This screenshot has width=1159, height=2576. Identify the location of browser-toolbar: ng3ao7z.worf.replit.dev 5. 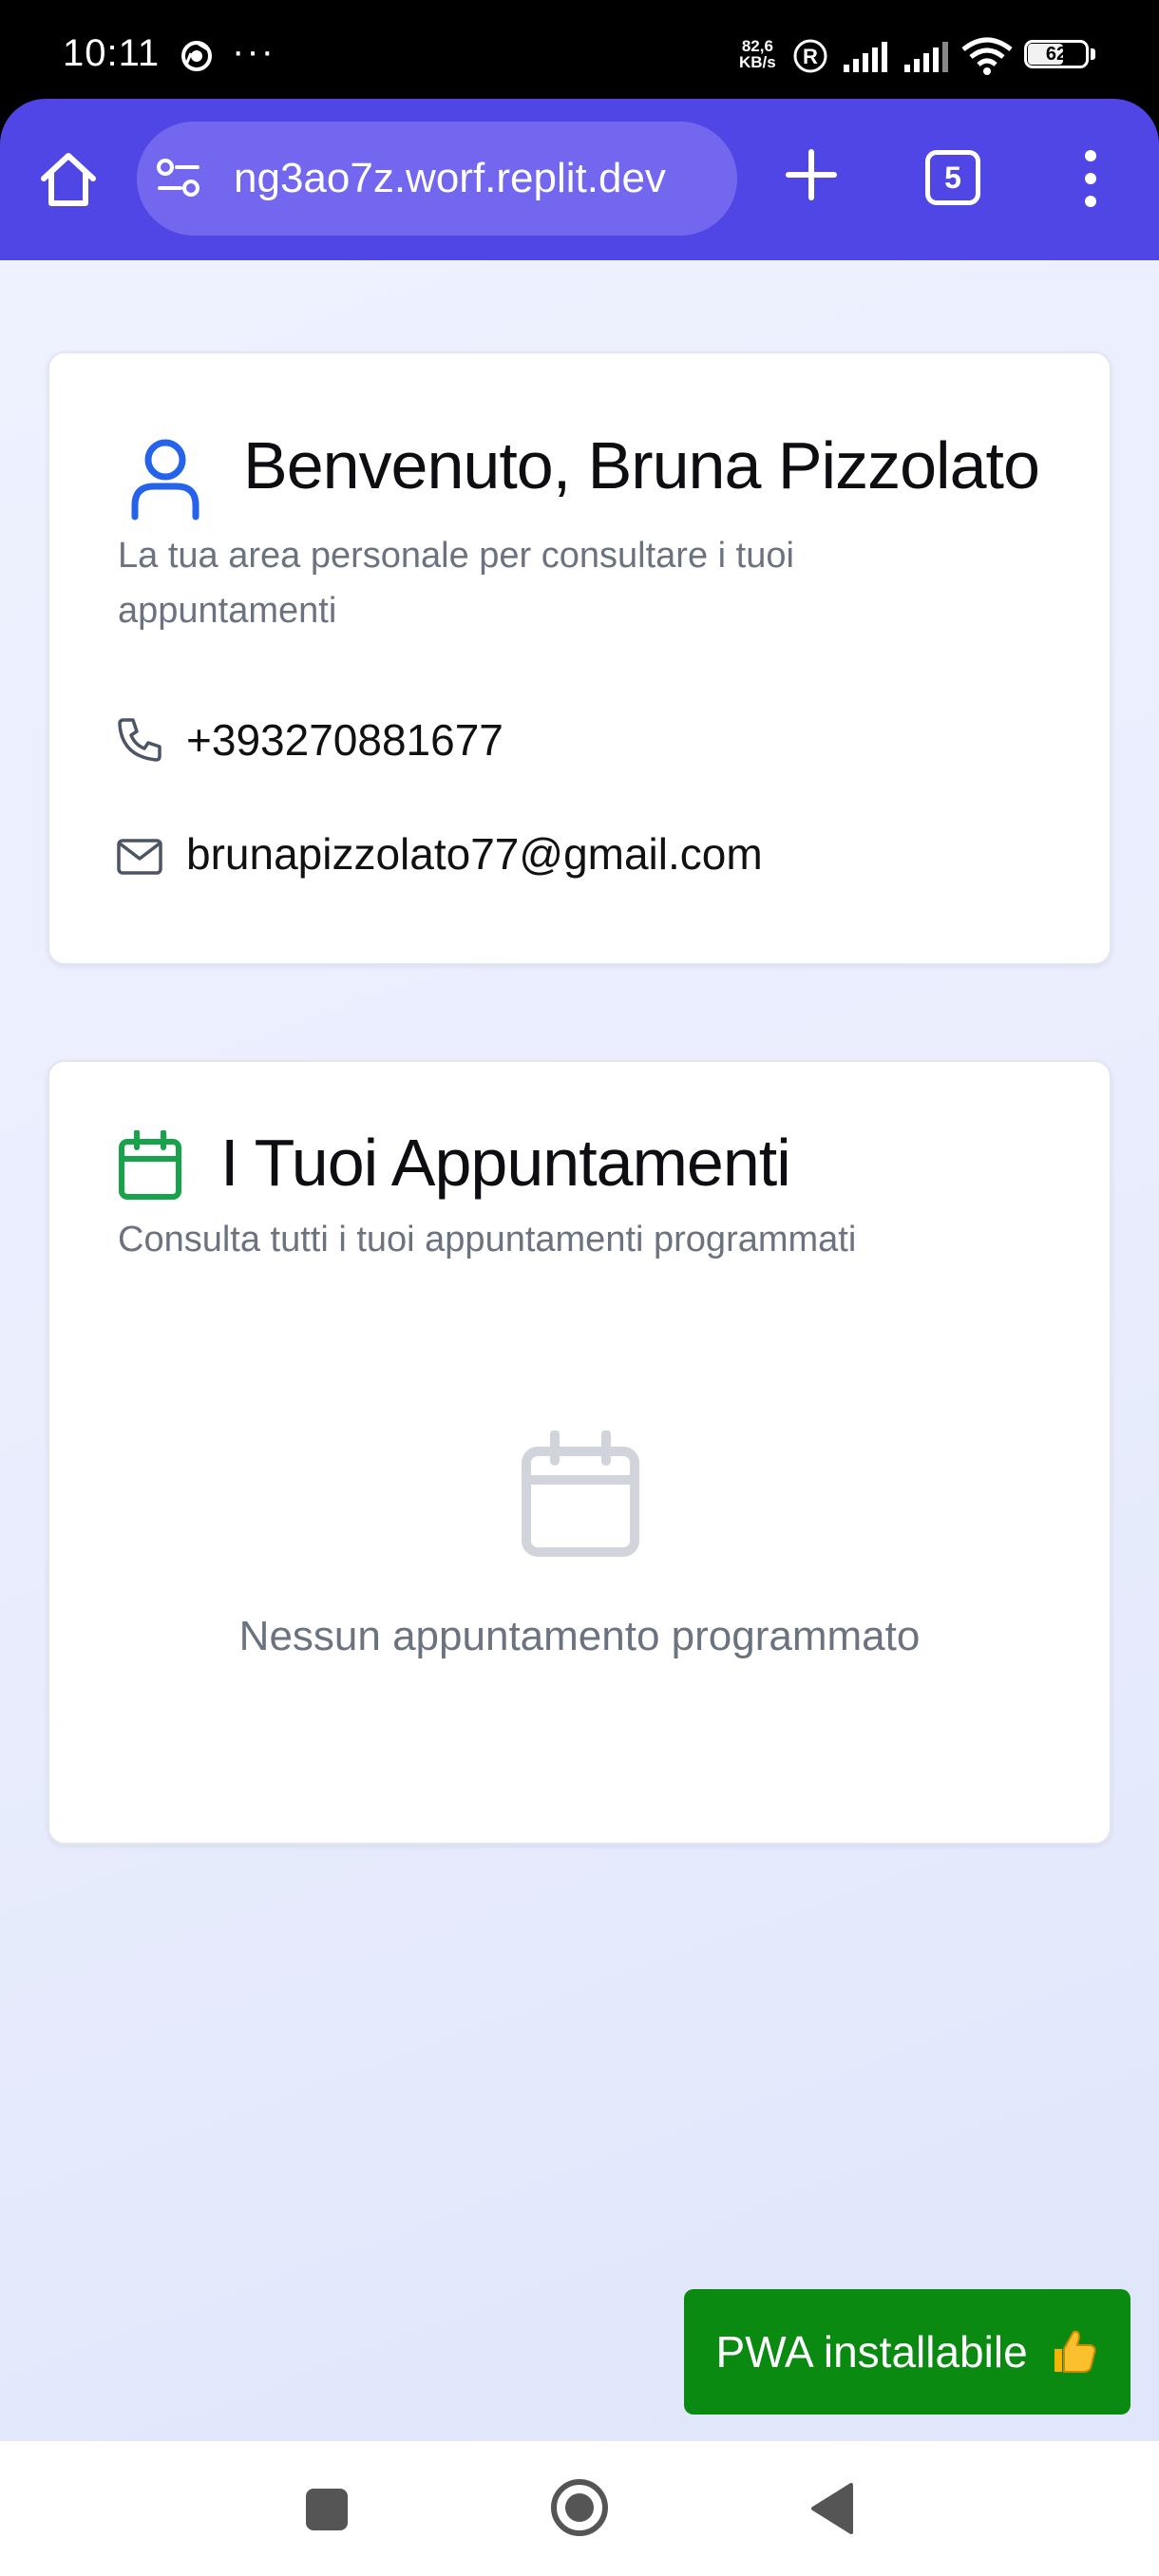
(579, 179).